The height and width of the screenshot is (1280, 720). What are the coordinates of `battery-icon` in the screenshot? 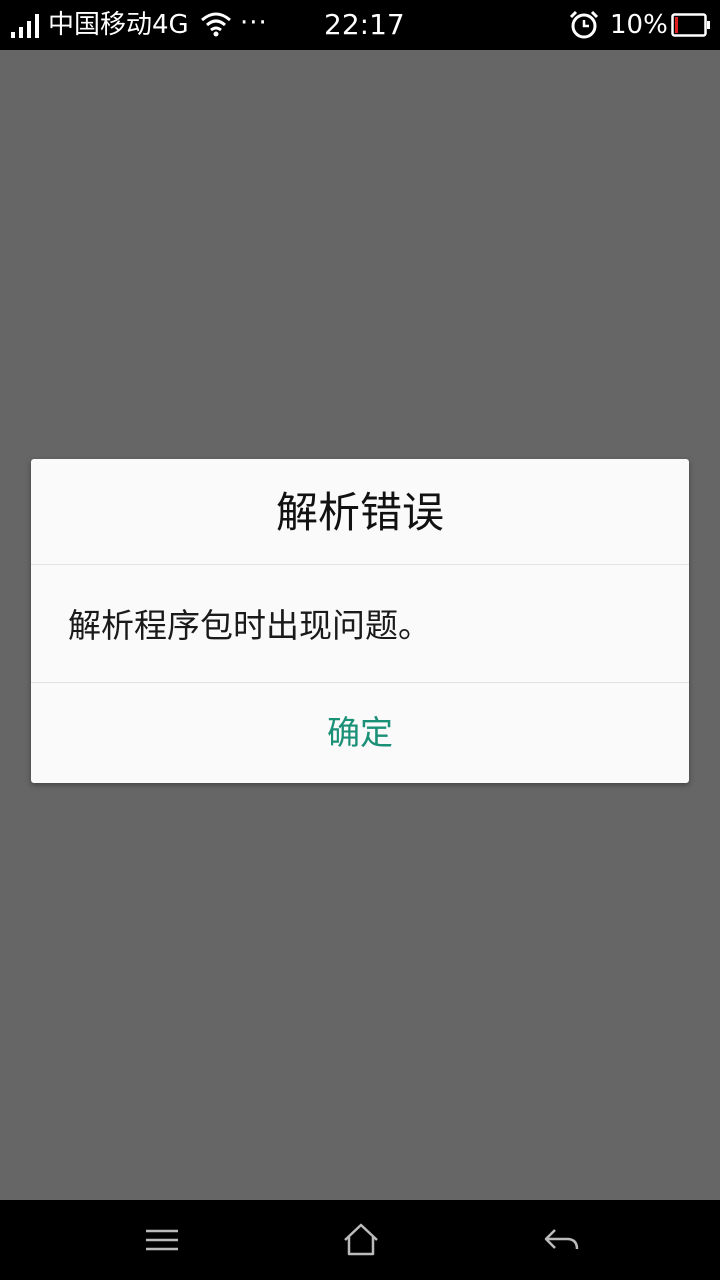 It's located at (690, 25).